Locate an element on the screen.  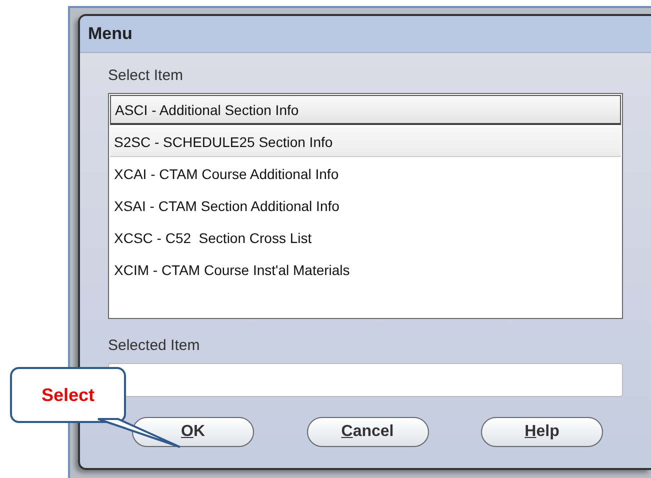
dialog-title: Menu is located at coordinates (110, 34).